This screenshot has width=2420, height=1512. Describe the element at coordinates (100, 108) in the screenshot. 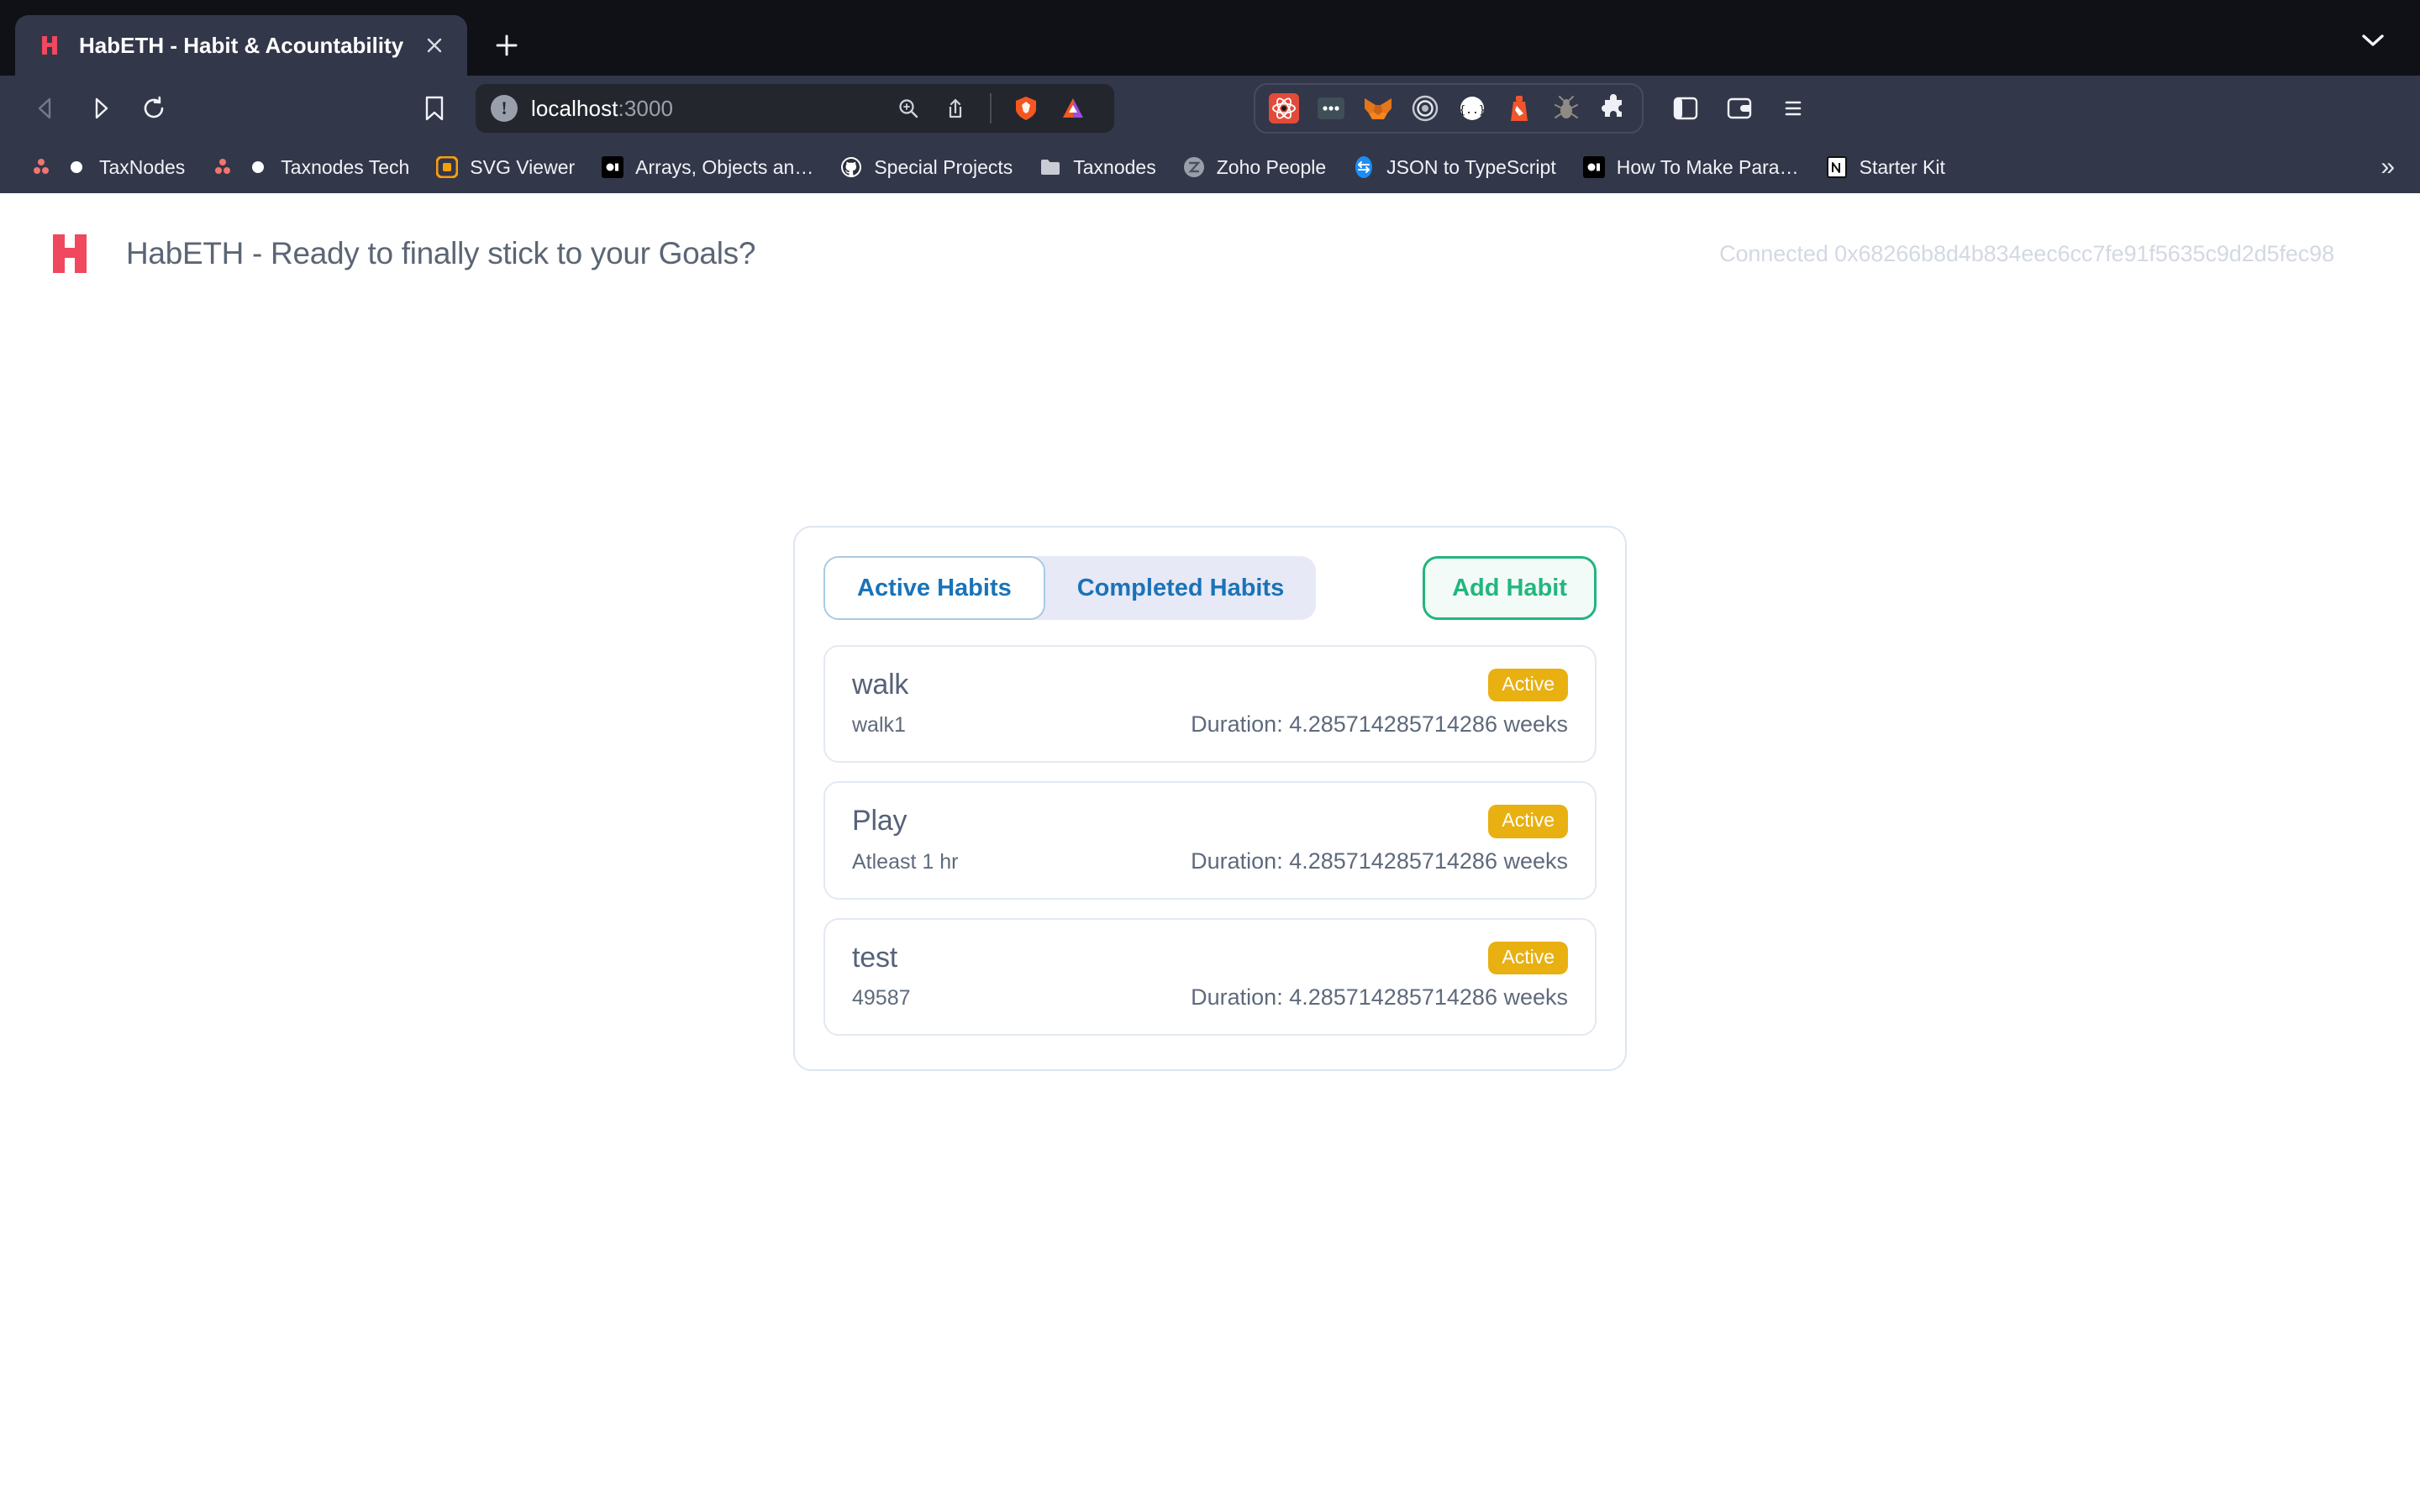

I see `forward-button` at that location.